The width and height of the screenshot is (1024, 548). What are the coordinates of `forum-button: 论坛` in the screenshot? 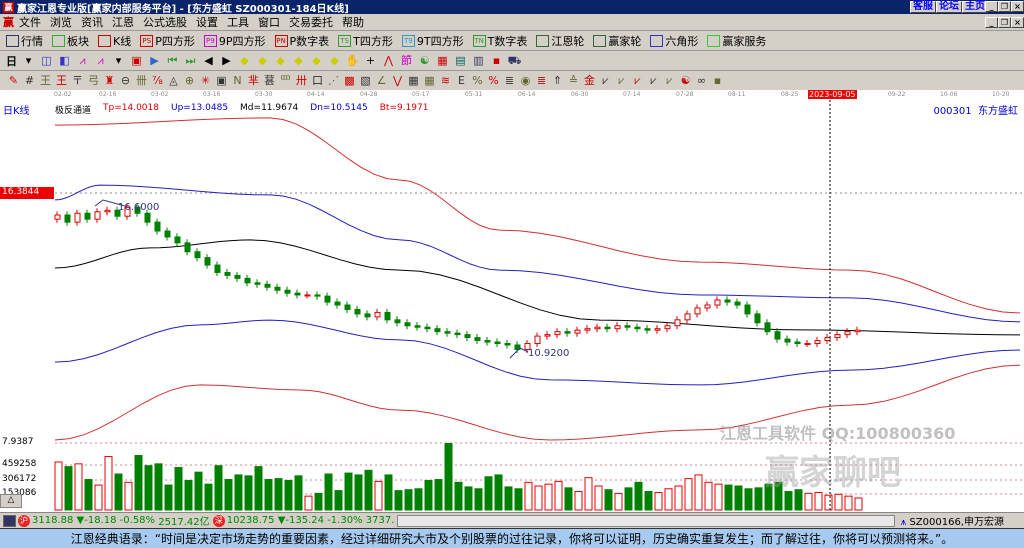 It's located at (949, 7).